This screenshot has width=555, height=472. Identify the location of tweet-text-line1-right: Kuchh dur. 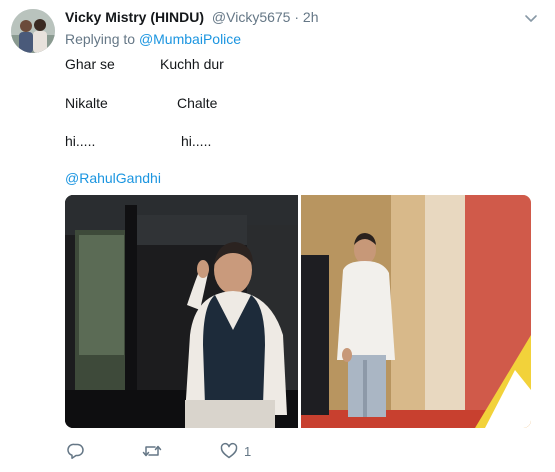
(192, 64).